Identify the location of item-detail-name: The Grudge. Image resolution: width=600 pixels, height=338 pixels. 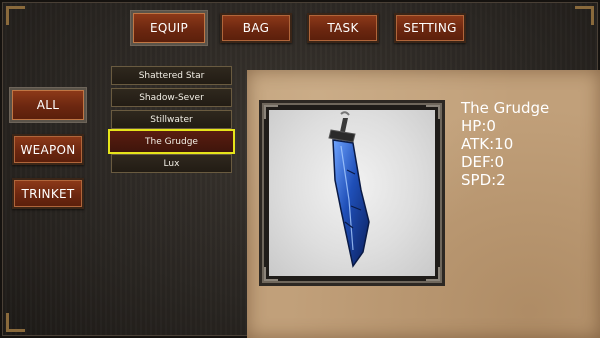
(505, 108).